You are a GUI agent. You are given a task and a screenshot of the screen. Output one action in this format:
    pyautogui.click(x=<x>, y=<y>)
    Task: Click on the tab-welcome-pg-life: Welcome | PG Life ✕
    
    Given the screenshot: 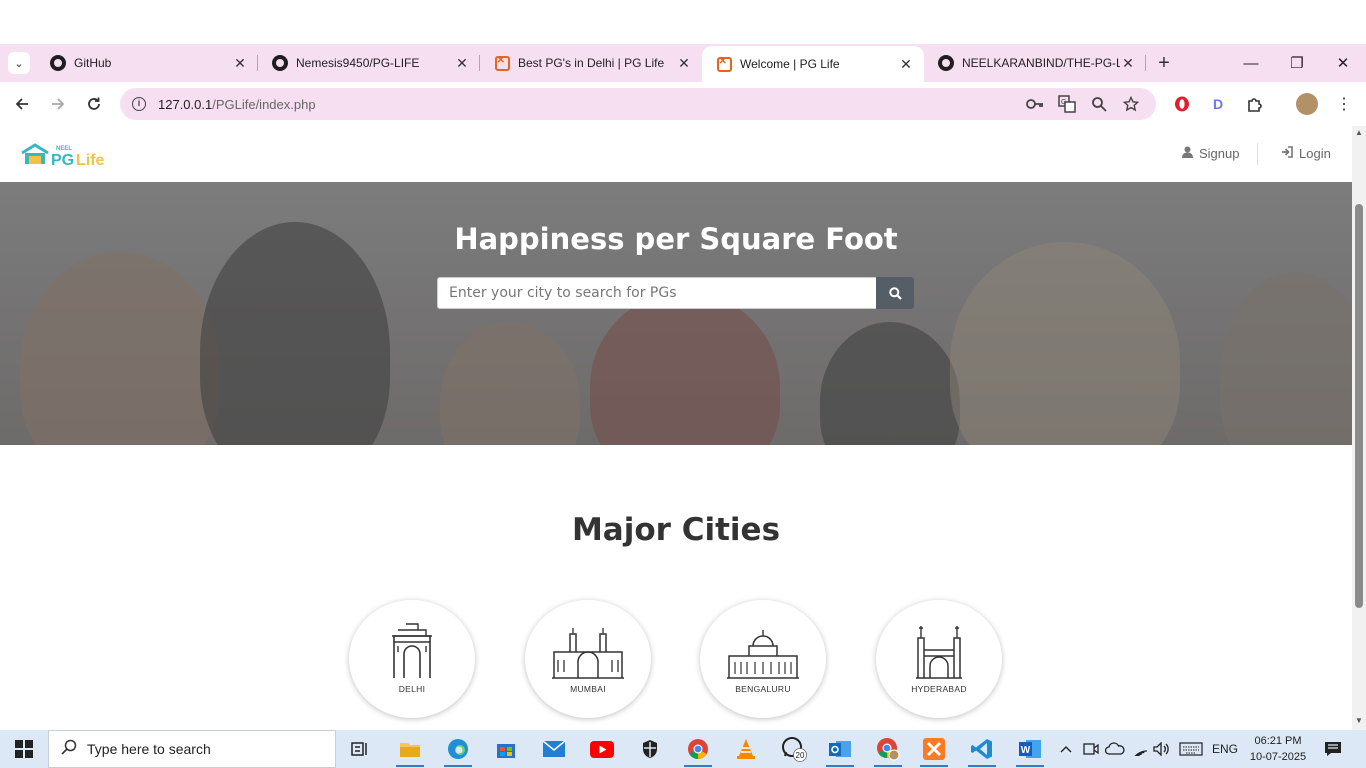 What is the action you would take?
    pyautogui.click(x=813, y=64)
    